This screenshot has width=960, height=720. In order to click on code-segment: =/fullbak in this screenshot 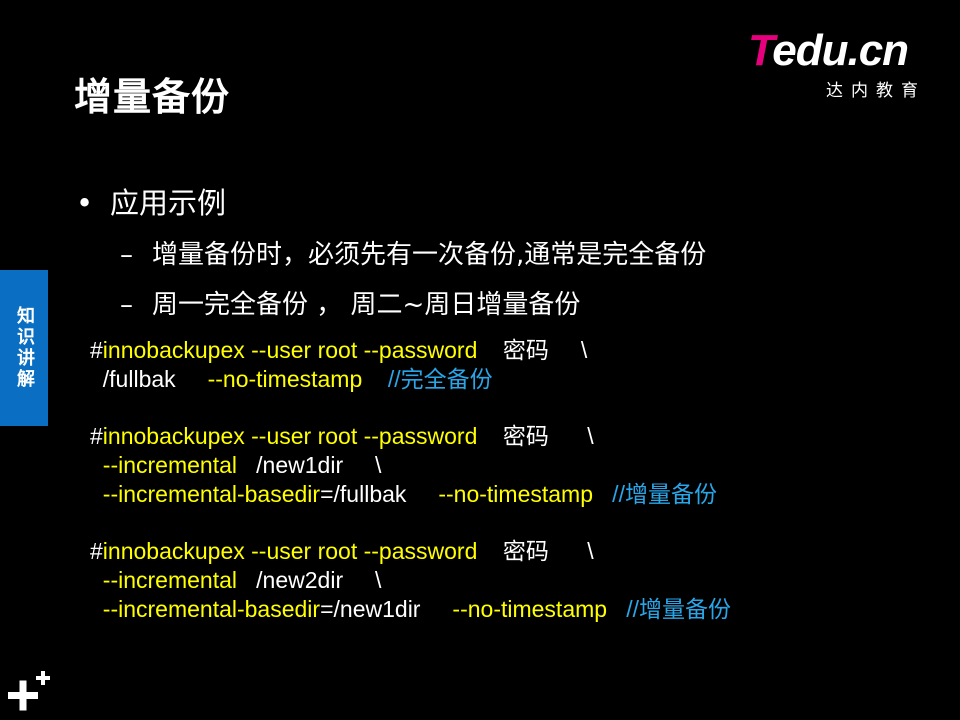, I will do `click(379, 494)`.